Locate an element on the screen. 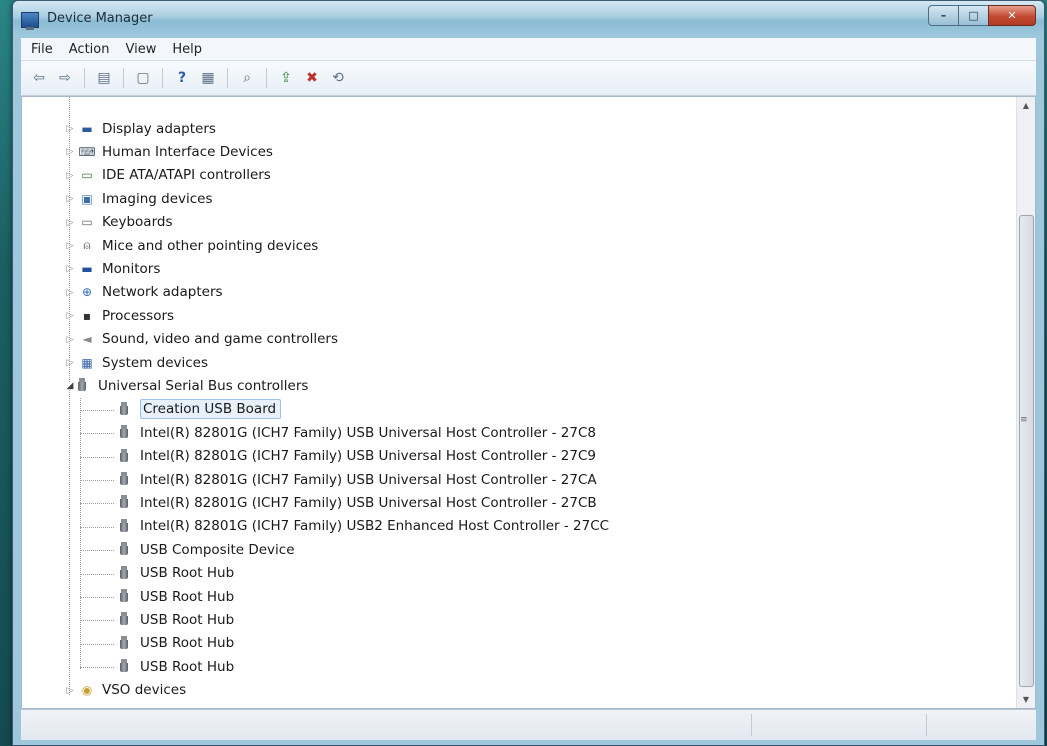 The image size is (1047, 746). tree-category-label: Processors is located at coordinates (138, 315).